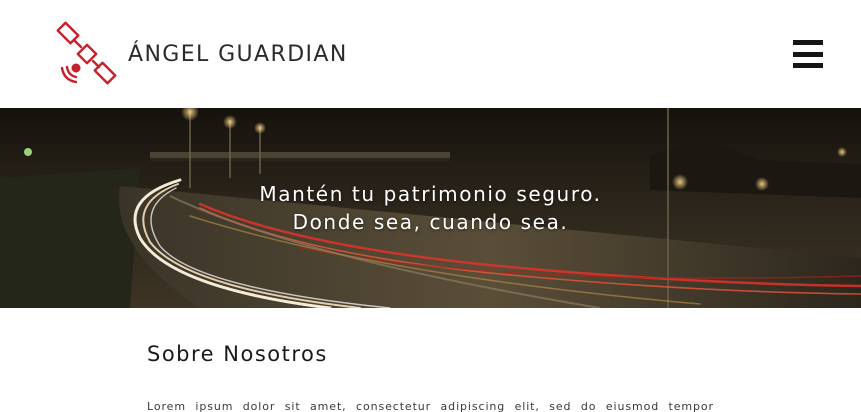  What do you see at coordinates (430, 222) in the screenshot?
I see `hero-headline-line-2: Donde sea, cuando sea.` at bounding box center [430, 222].